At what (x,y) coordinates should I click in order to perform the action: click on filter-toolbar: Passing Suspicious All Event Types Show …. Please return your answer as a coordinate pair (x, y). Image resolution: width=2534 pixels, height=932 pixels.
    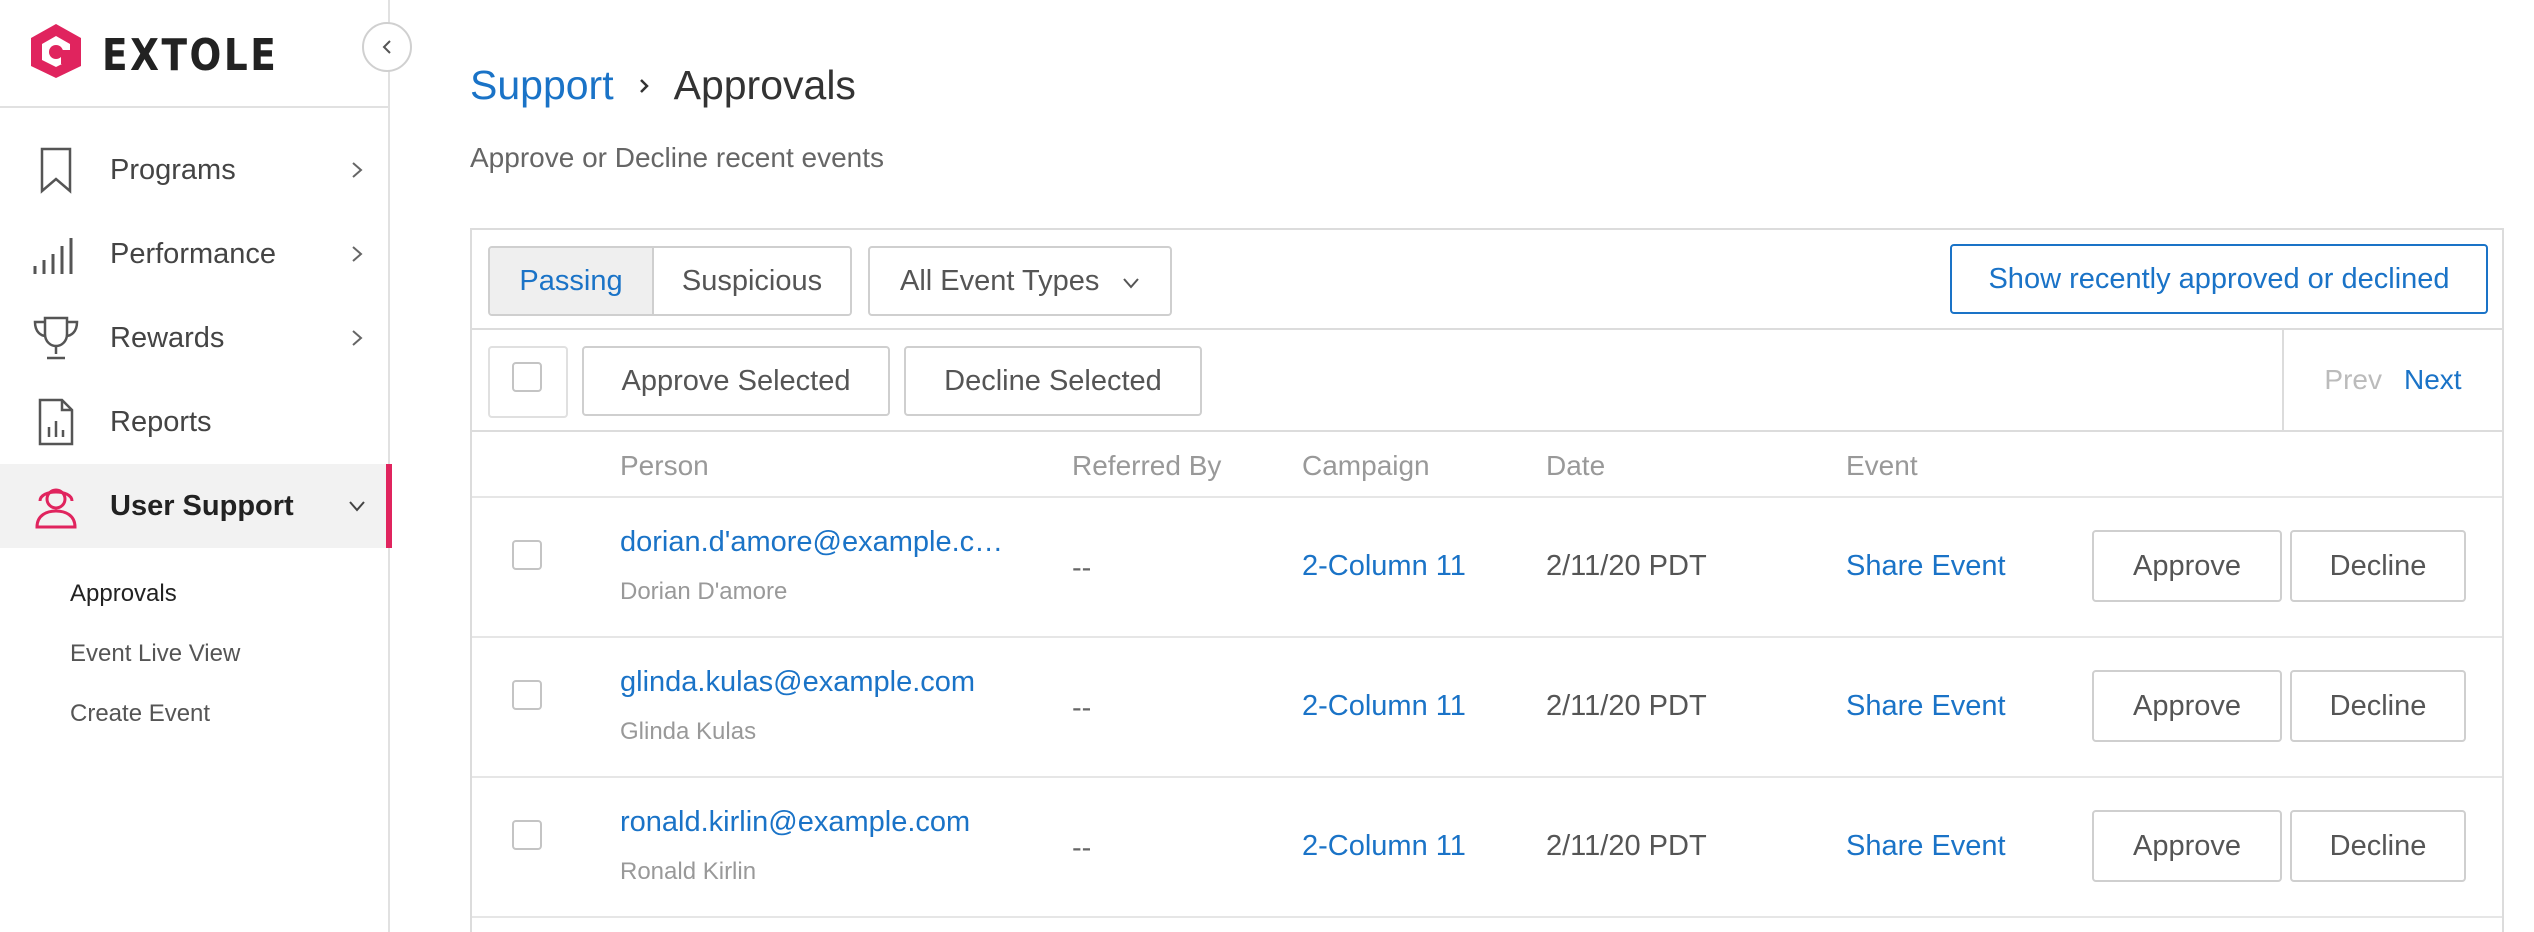
    Looking at the image, I should click on (1487, 280).